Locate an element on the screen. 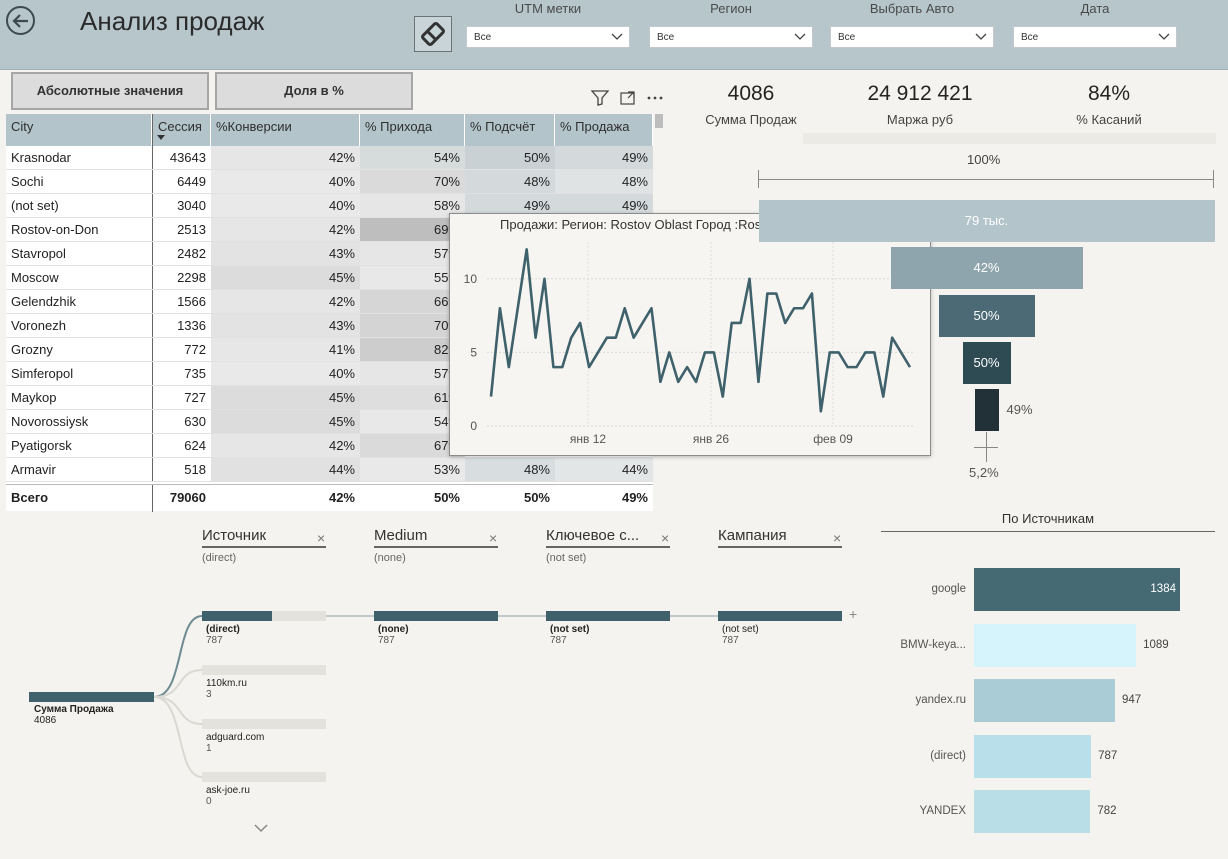 This screenshot has width=1228, height=859. table-cell: 54% is located at coordinates (412, 157).